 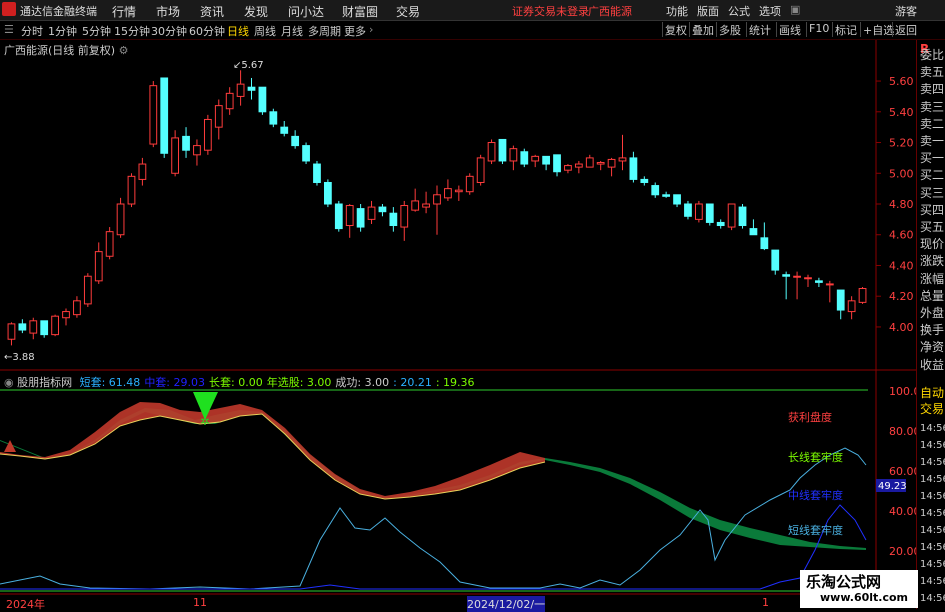 I want to click on quote-field-11: 现价, so click(x=932, y=243).